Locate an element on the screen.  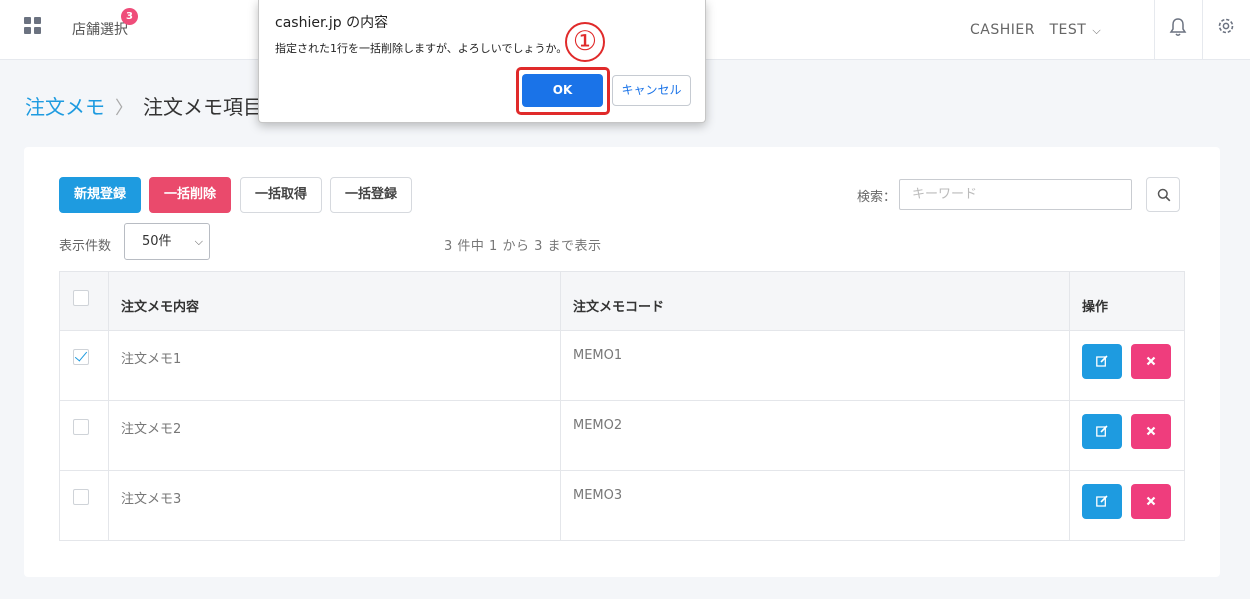
dialog-message: 指定された1行を一括削除しますが、よろしいでしょうか。 is located at coordinates (421, 48).